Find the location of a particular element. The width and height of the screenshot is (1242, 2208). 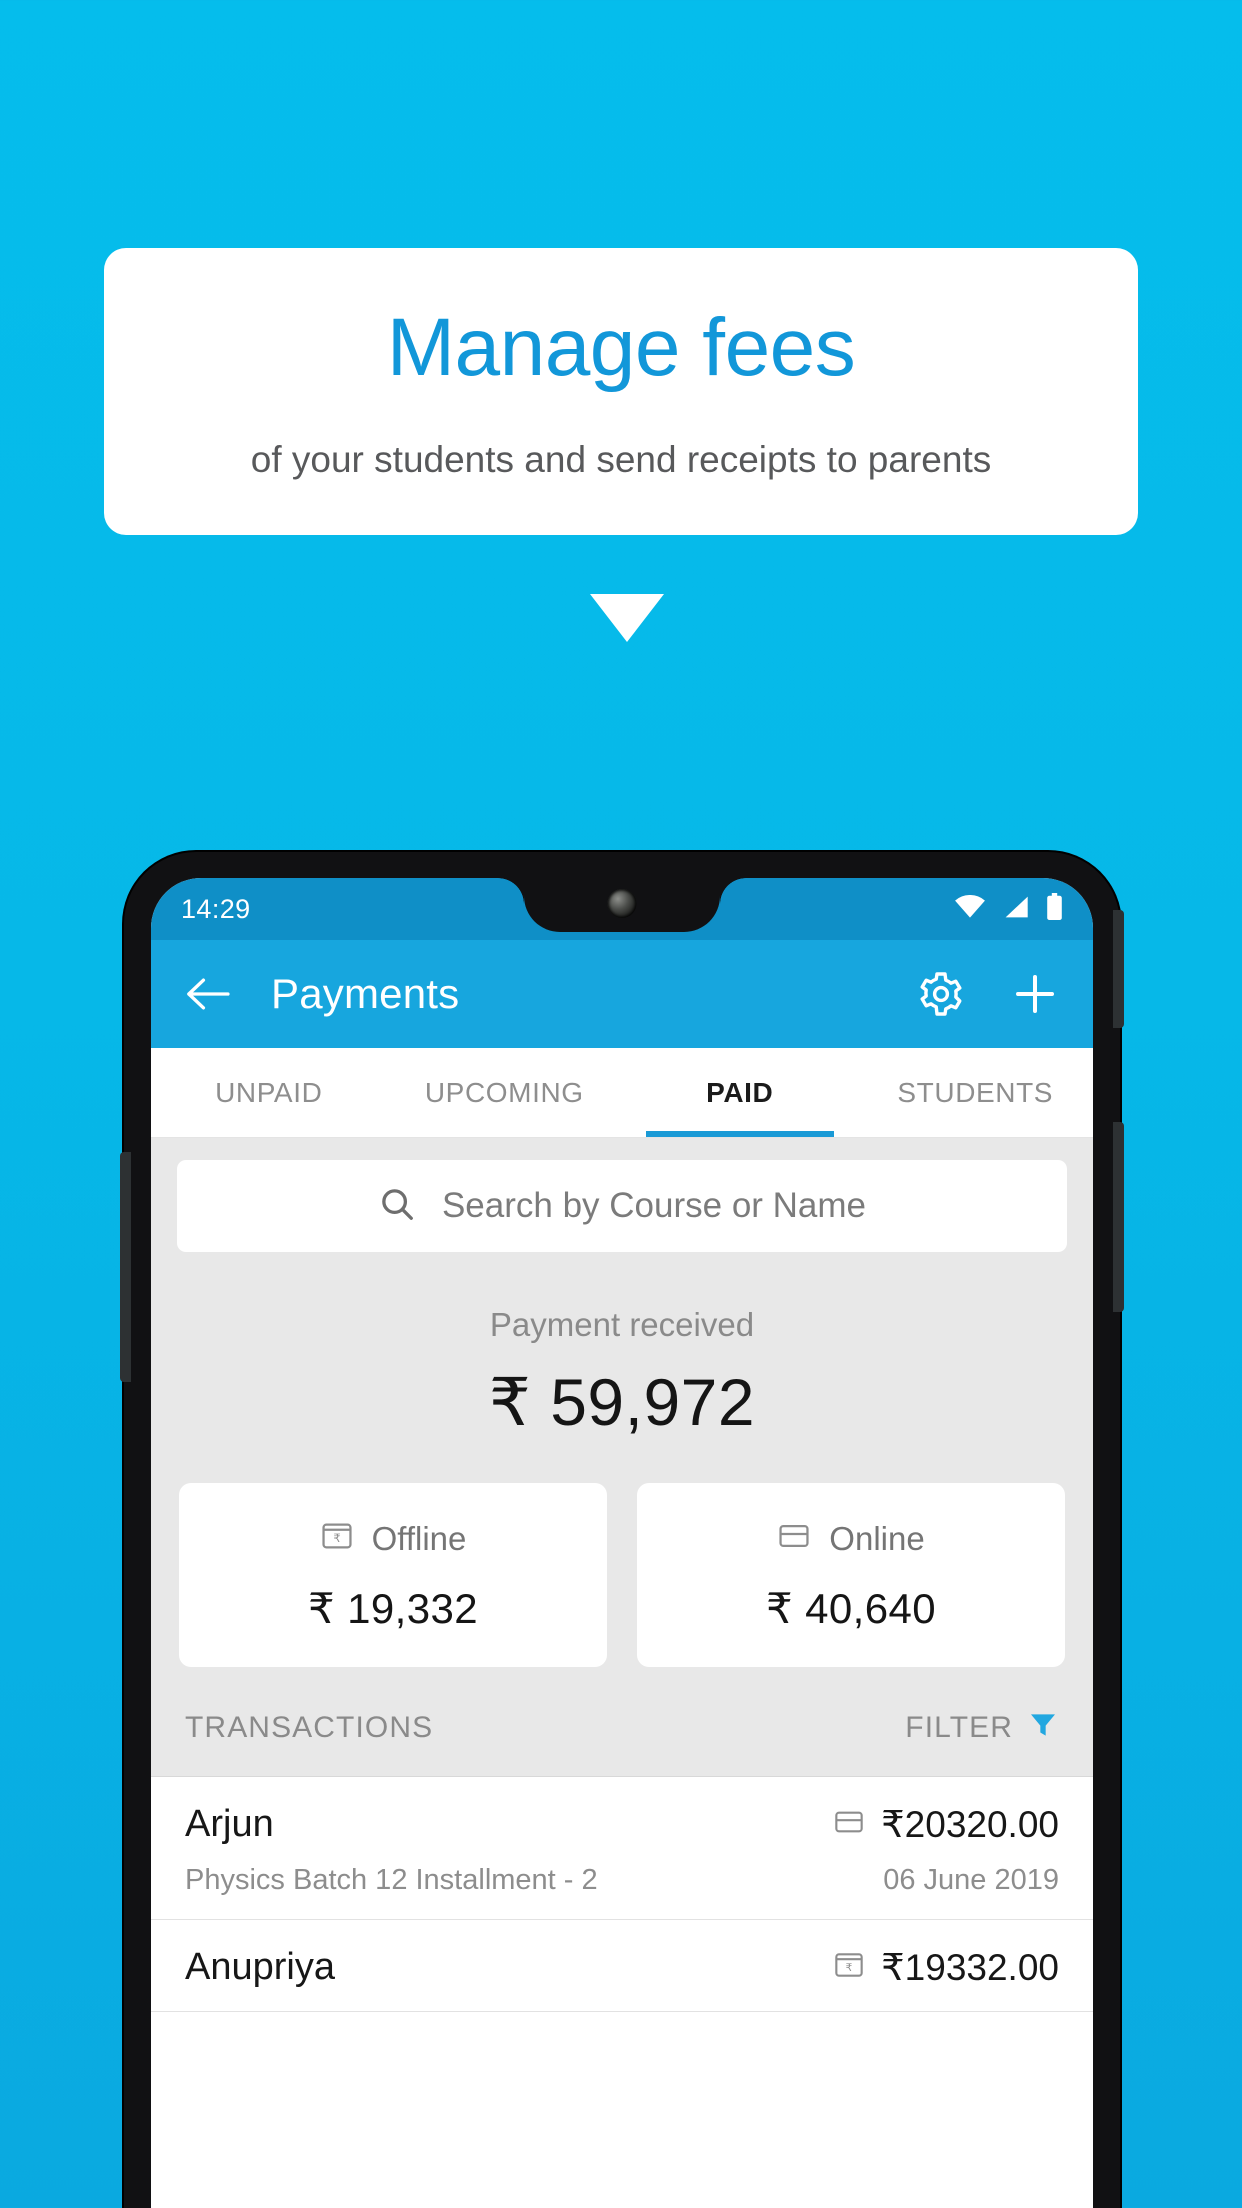

promo-title: Manage fees is located at coordinates (621, 347).